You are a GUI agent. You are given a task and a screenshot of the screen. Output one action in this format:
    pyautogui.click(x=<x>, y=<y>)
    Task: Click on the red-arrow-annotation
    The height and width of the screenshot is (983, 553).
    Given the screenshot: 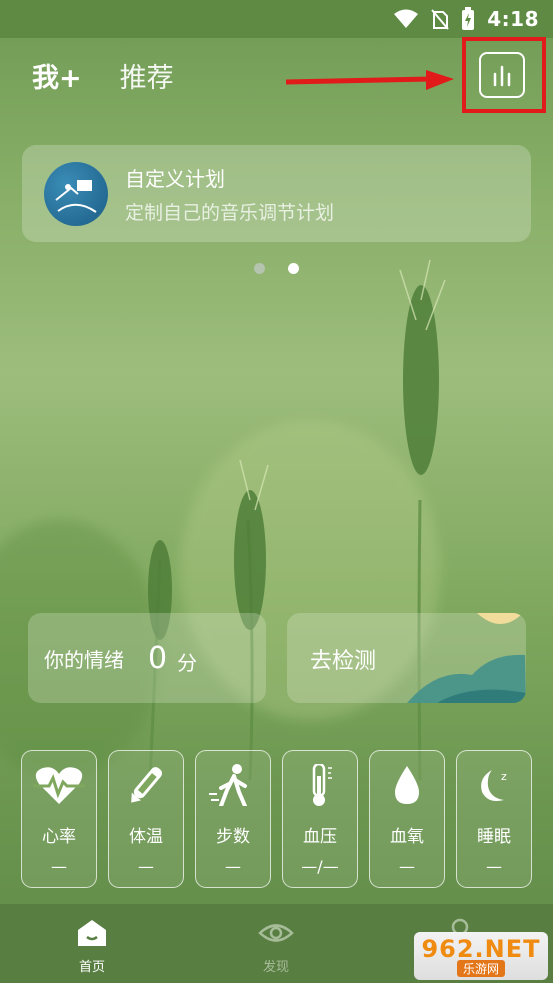 What is the action you would take?
    pyautogui.click(x=370, y=80)
    